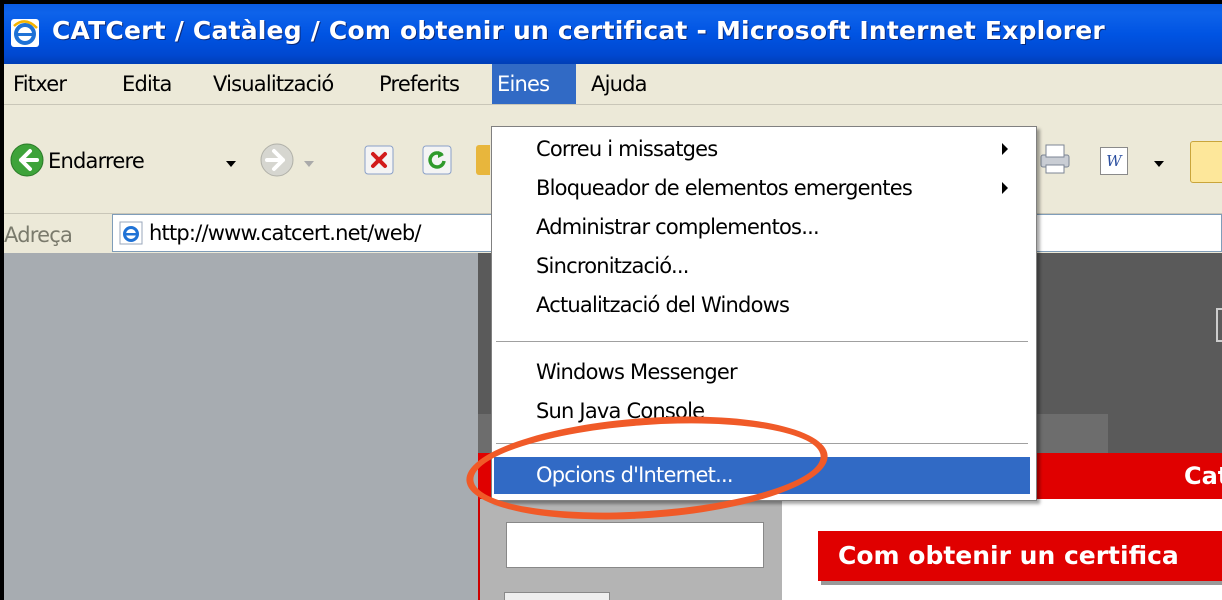 This screenshot has height=600, width=1222. What do you see at coordinates (131, 233) in the screenshot?
I see `page-icon` at bounding box center [131, 233].